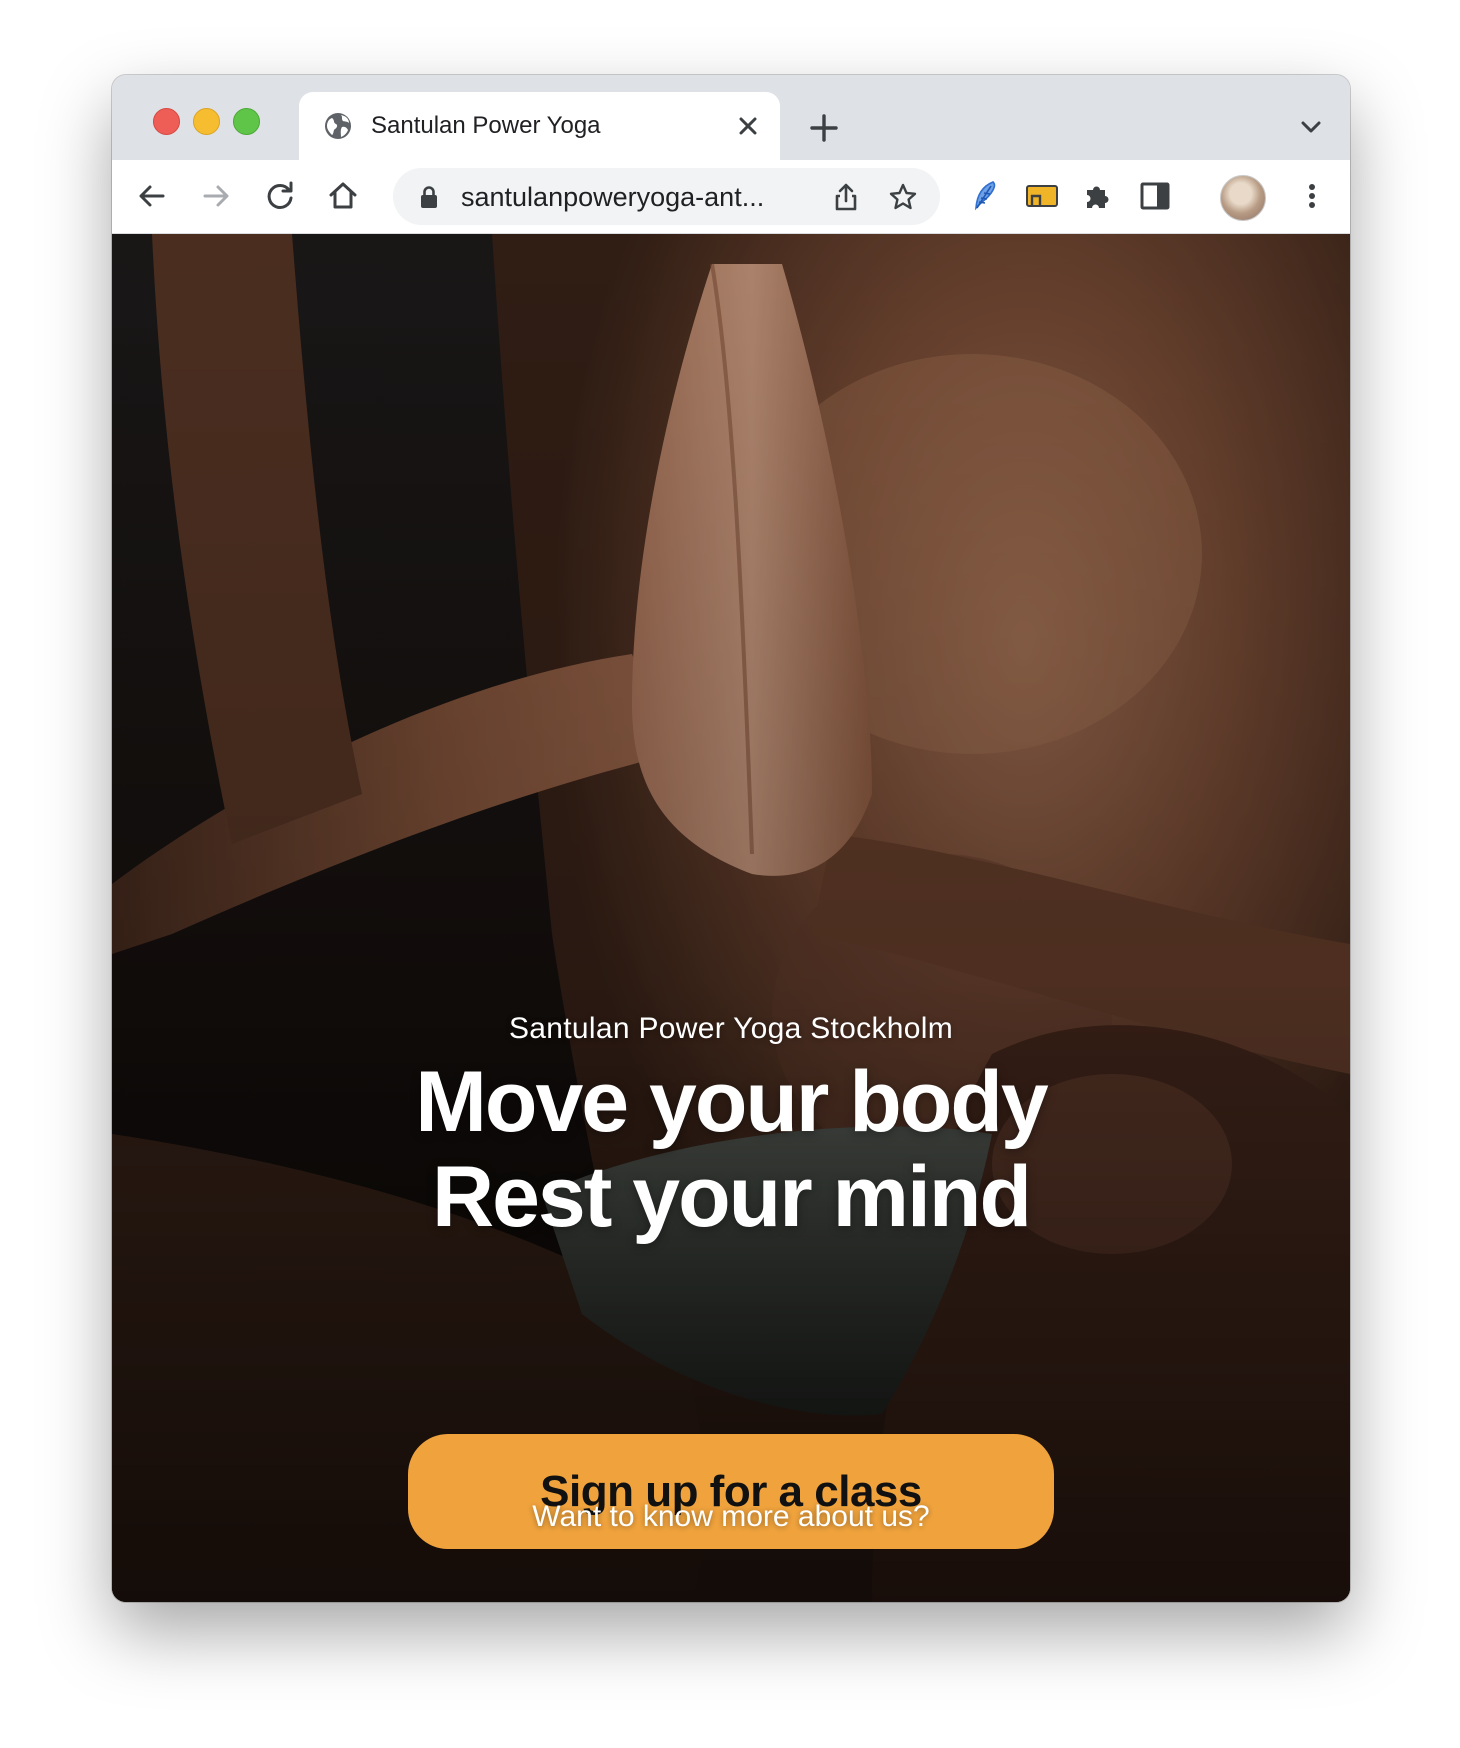 This screenshot has width=1460, height=1748. What do you see at coordinates (732, 1197) in the screenshot?
I see `headline-line-2: Rest your mind` at bounding box center [732, 1197].